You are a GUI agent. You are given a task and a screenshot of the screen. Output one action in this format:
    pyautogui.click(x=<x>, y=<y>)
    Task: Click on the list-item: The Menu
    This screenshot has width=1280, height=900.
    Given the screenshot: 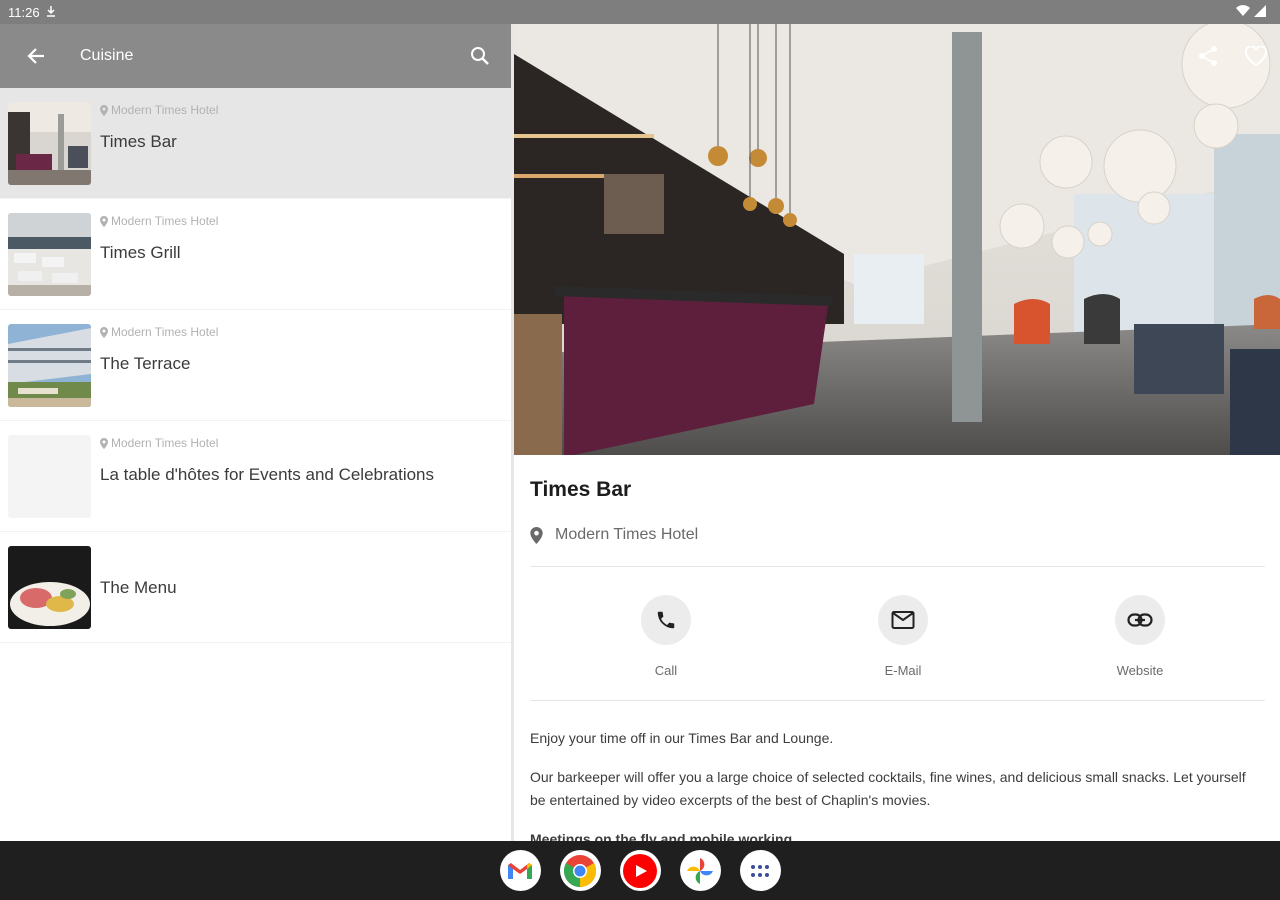 What is the action you would take?
    pyautogui.click(x=256, y=587)
    